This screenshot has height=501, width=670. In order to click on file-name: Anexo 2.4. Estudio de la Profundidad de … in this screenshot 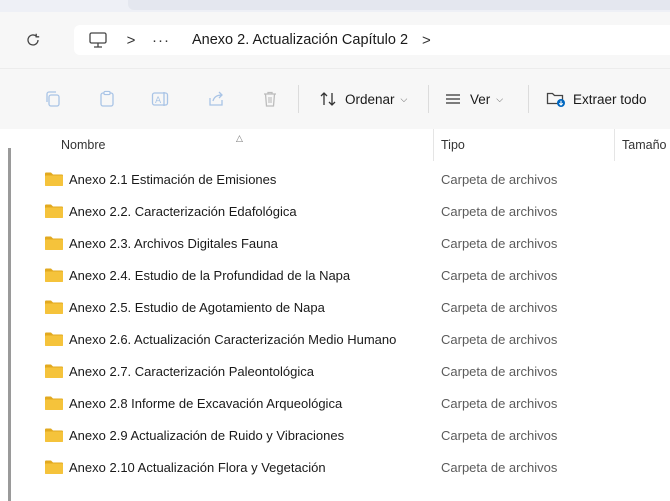, I will do `click(210, 275)`.